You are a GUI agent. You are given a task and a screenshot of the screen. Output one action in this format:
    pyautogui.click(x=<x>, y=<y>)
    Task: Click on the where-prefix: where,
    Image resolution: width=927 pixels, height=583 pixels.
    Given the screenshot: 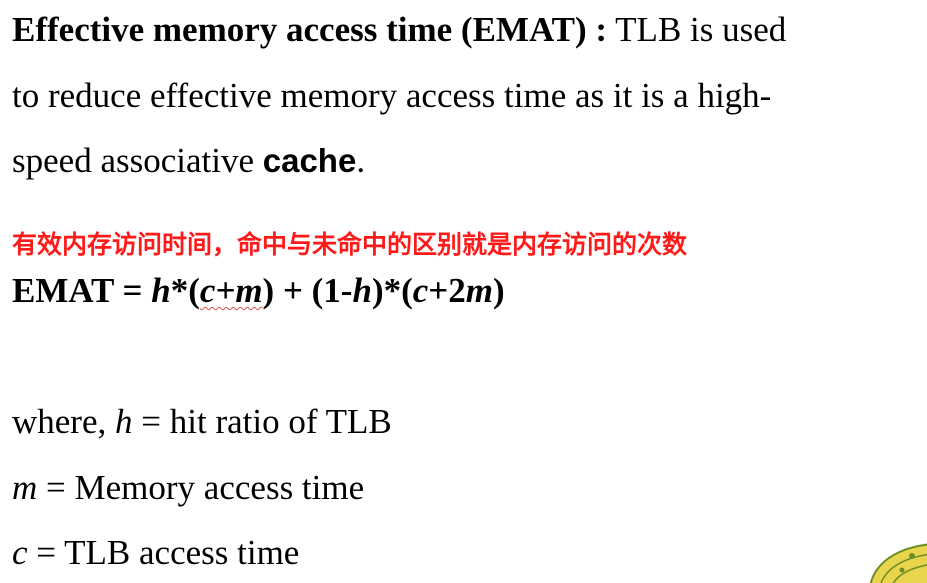 What is the action you would take?
    pyautogui.click(x=64, y=421)
    